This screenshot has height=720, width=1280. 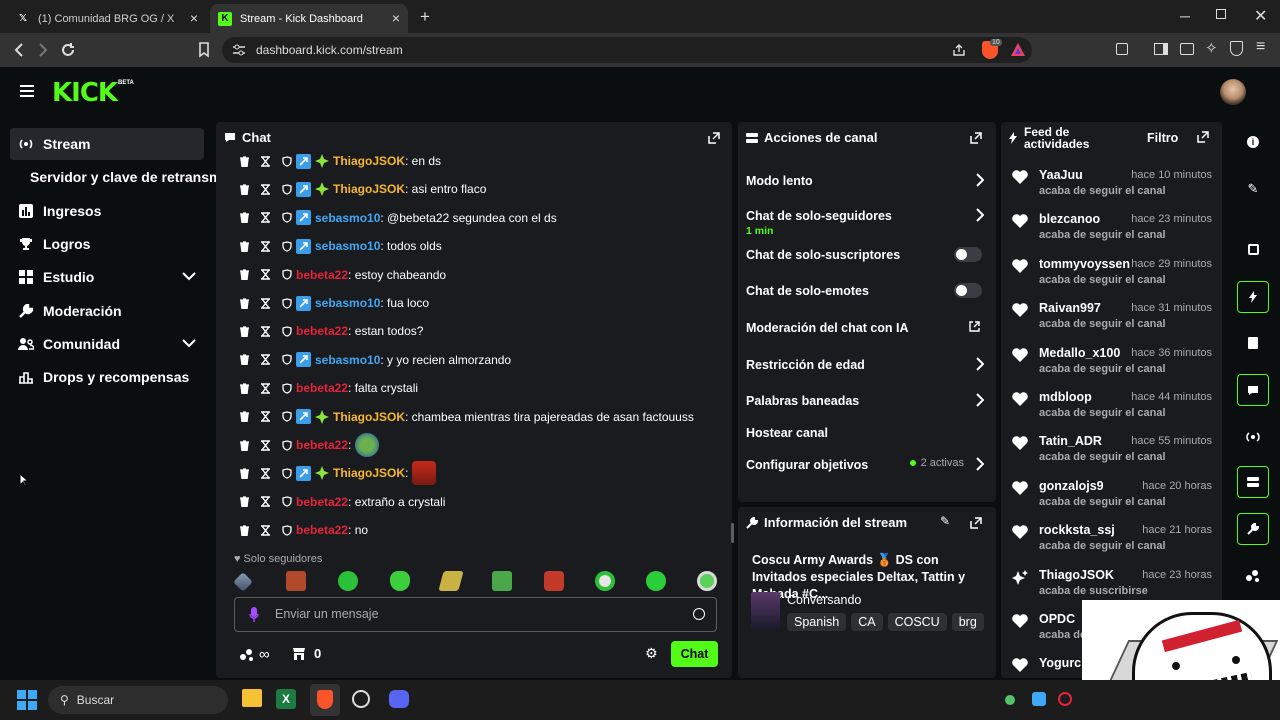 What do you see at coordinates (1260, 47) in the screenshot?
I see `menu-icon: ≡` at bounding box center [1260, 47].